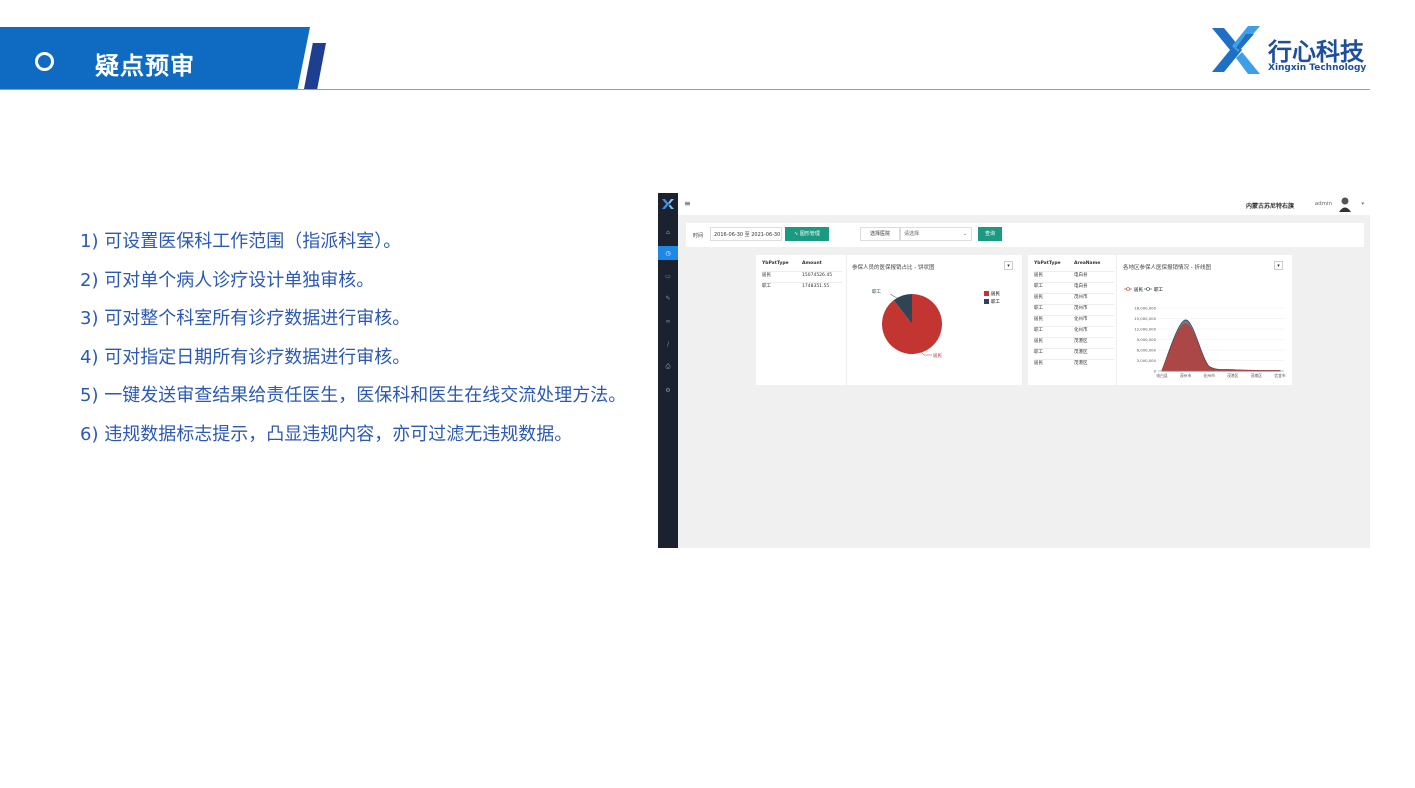 This screenshot has width=1415, height=788. What do you see at coordinates (1257, 375) in the screenshot?
I see `x-tick-label: 茂南区` at bounding box center [1257, 375].